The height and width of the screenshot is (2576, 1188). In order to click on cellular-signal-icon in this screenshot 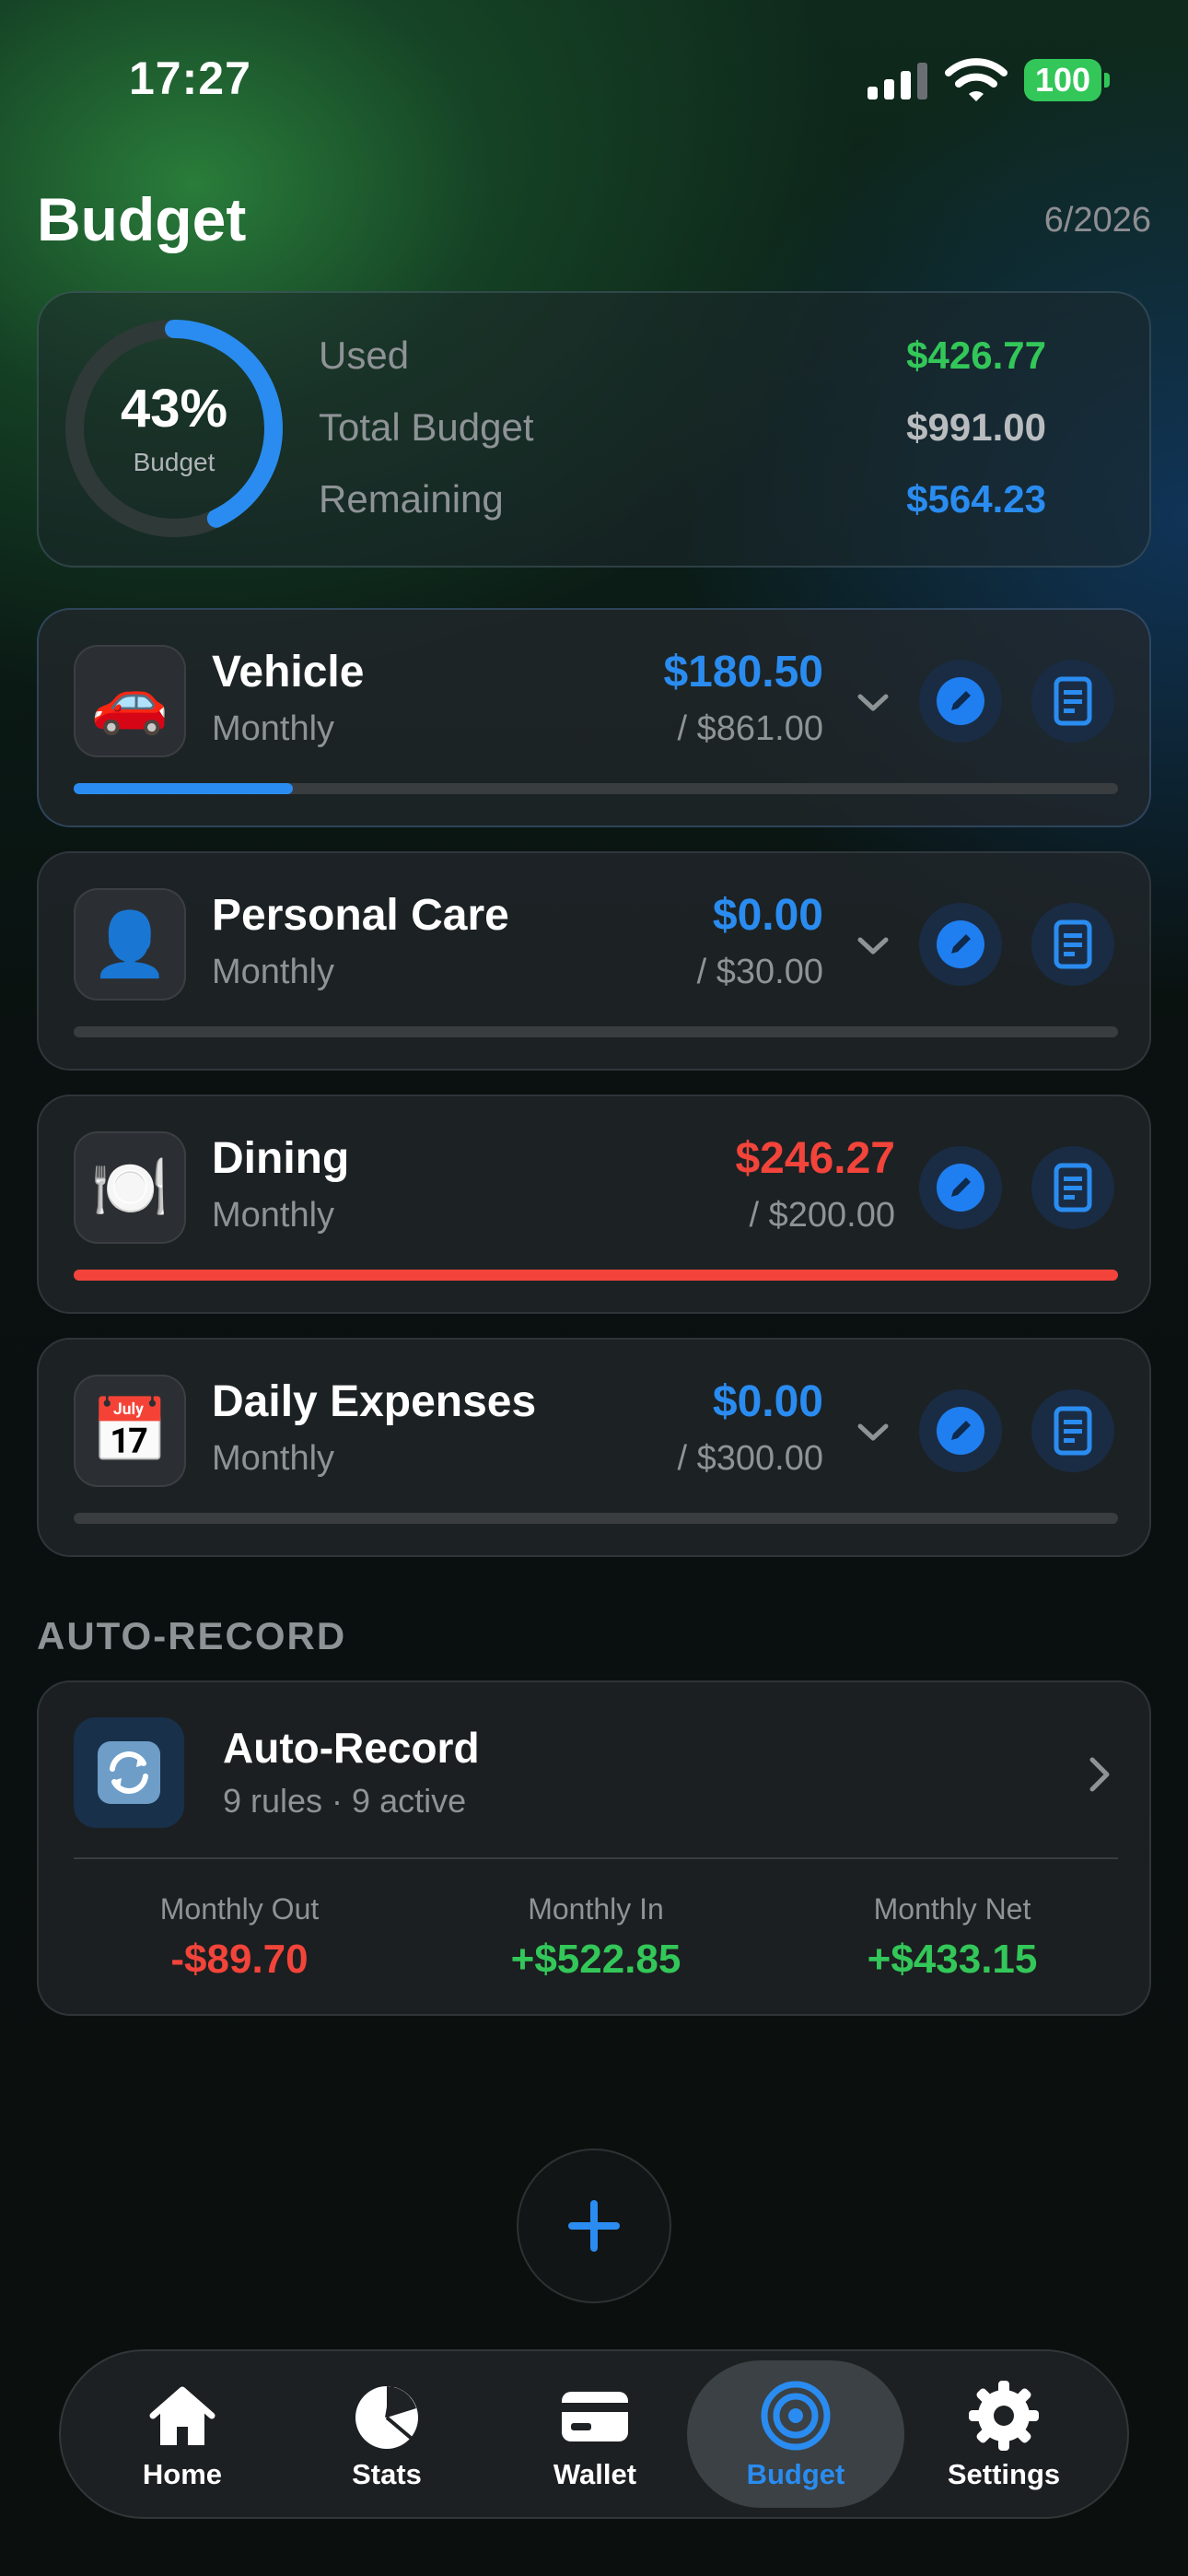, I will do `click(897, 81)`.